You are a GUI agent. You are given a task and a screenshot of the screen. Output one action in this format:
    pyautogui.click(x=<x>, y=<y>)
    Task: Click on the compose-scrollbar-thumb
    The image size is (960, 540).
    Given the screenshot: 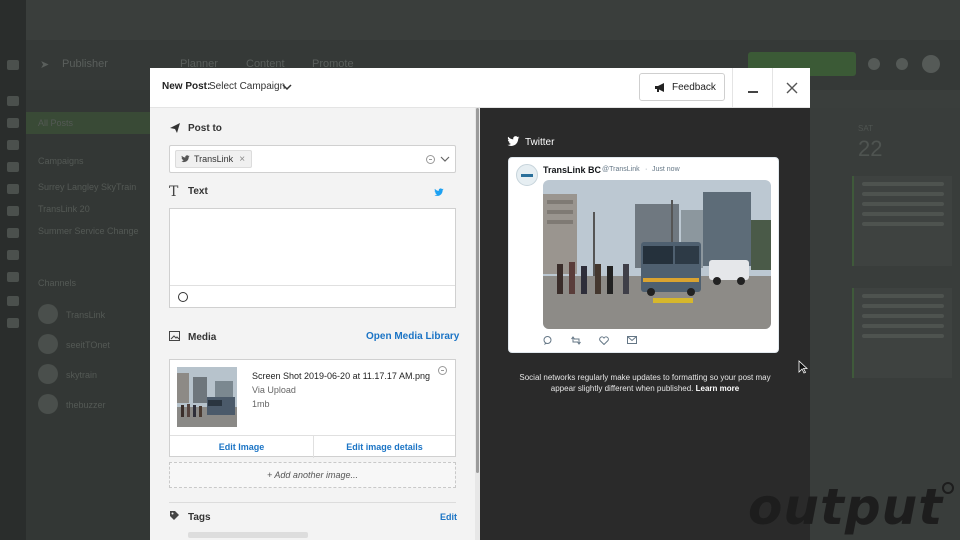 What is the action you would take?
    pyautogui.click(x=477, y=290)
    